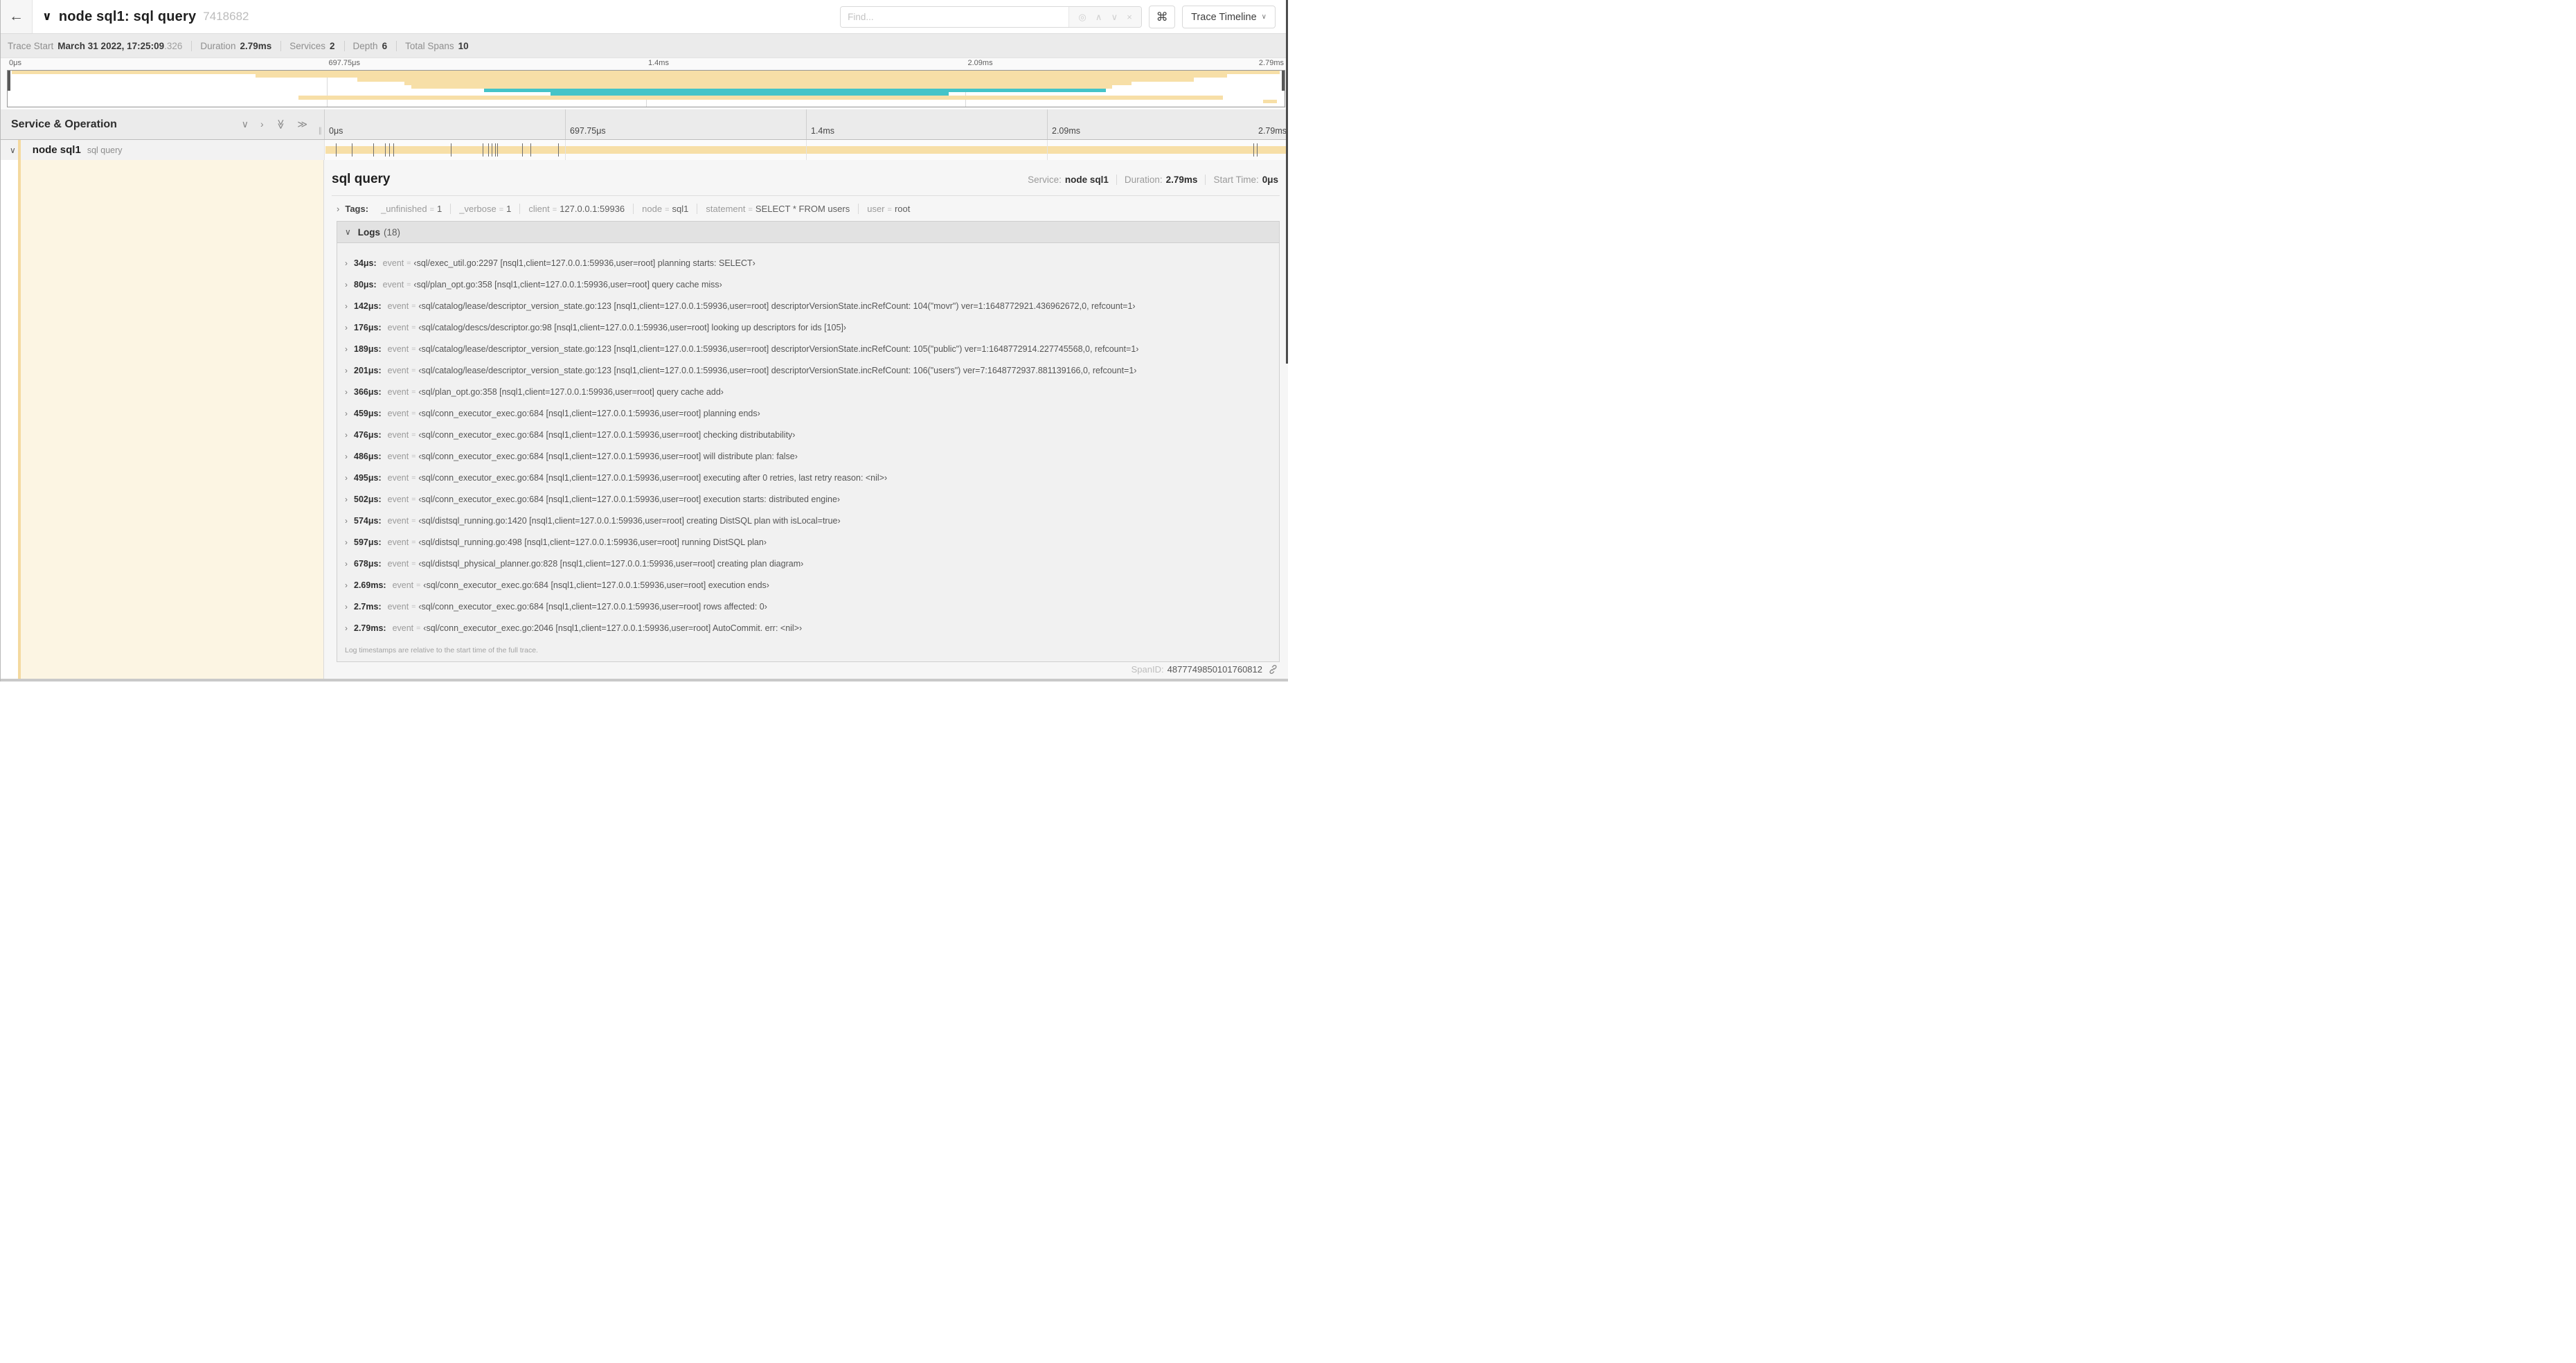 The height and width of the screenshot is (1363, 2576). Describe the element at coordinates (1229, 17) in the screenshot. I see `view-selector-button: Trace Timeline ∨` at that location.